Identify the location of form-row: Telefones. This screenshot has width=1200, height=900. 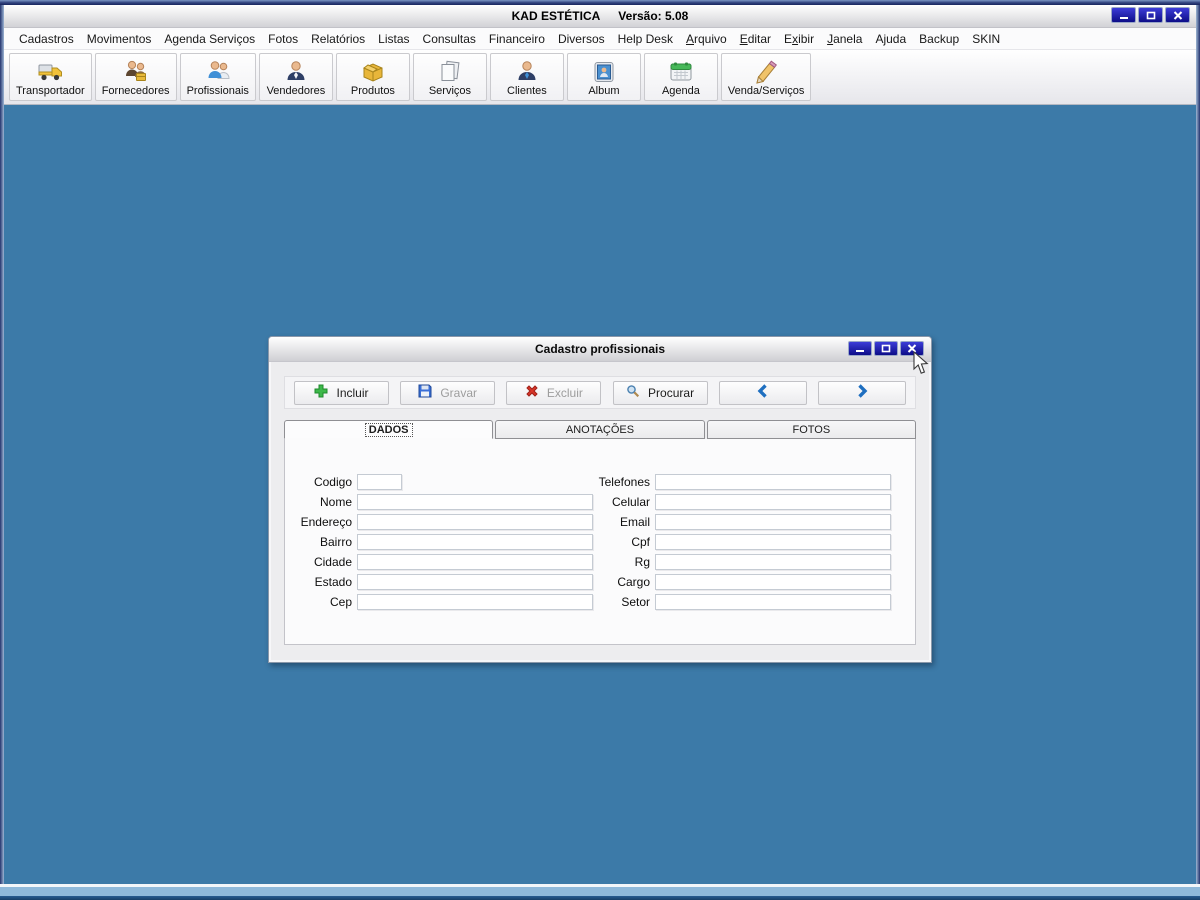
(738, 481).